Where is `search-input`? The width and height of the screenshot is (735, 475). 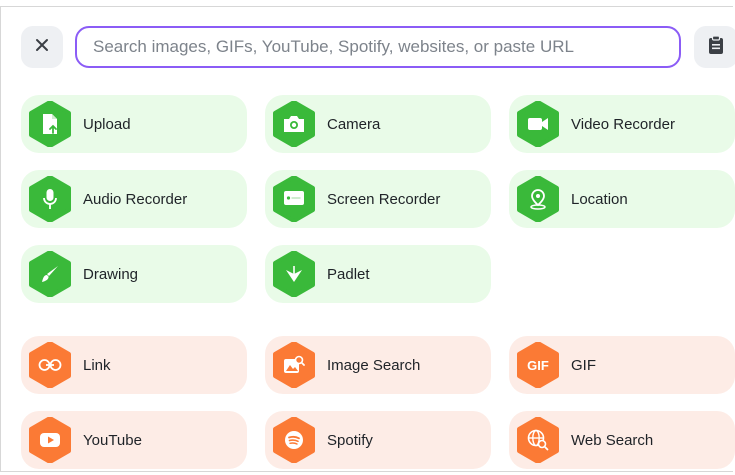 search-input is located at coordinates (378, 47).